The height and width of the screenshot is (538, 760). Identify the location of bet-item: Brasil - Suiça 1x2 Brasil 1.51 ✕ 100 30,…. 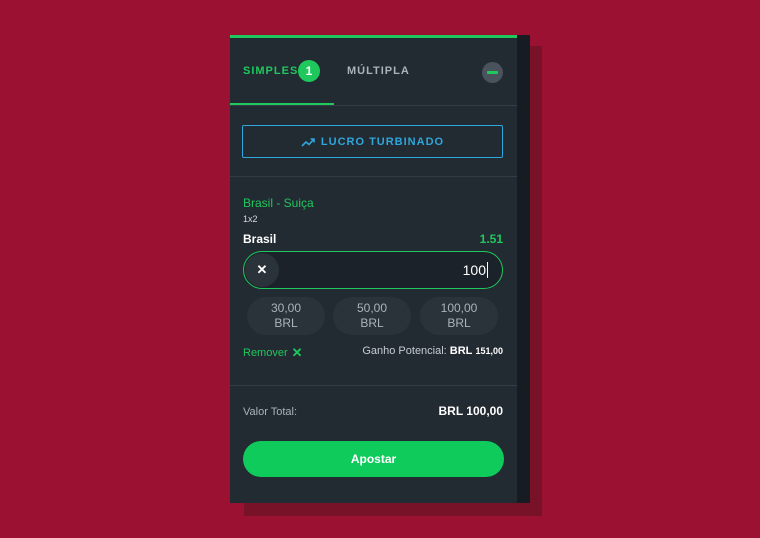
(373, 281).